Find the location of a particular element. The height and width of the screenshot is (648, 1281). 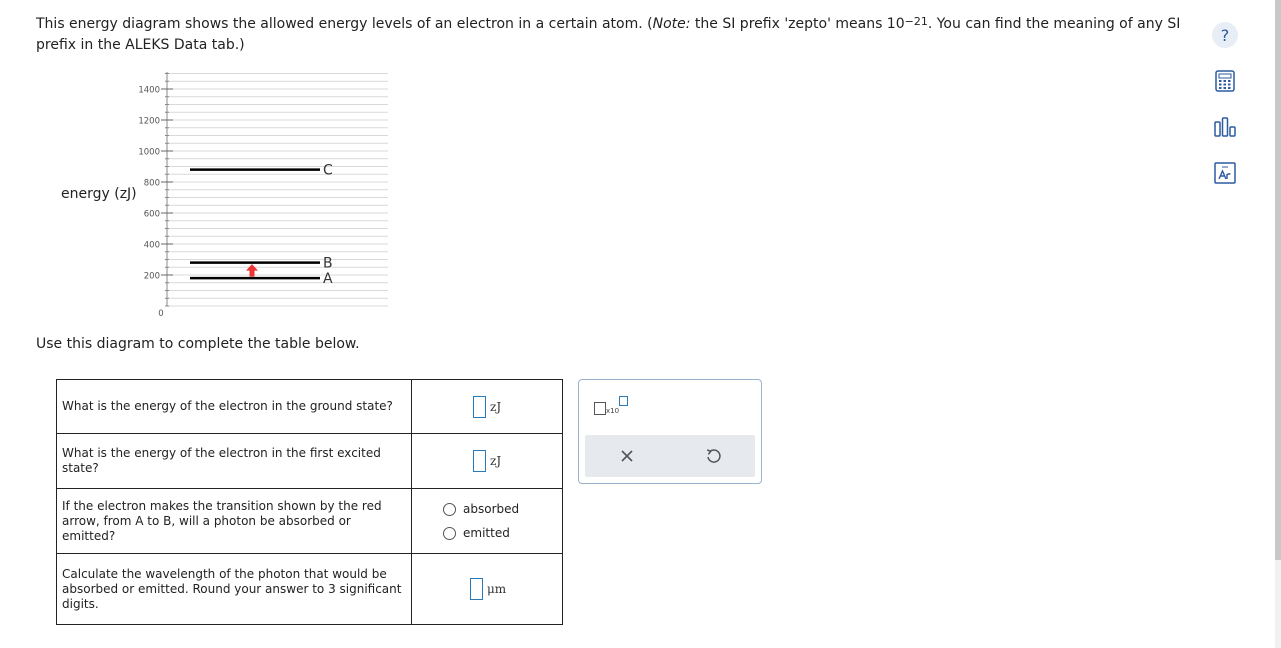

scientific-notation-button: x10 is located at coordinates (614, 407).